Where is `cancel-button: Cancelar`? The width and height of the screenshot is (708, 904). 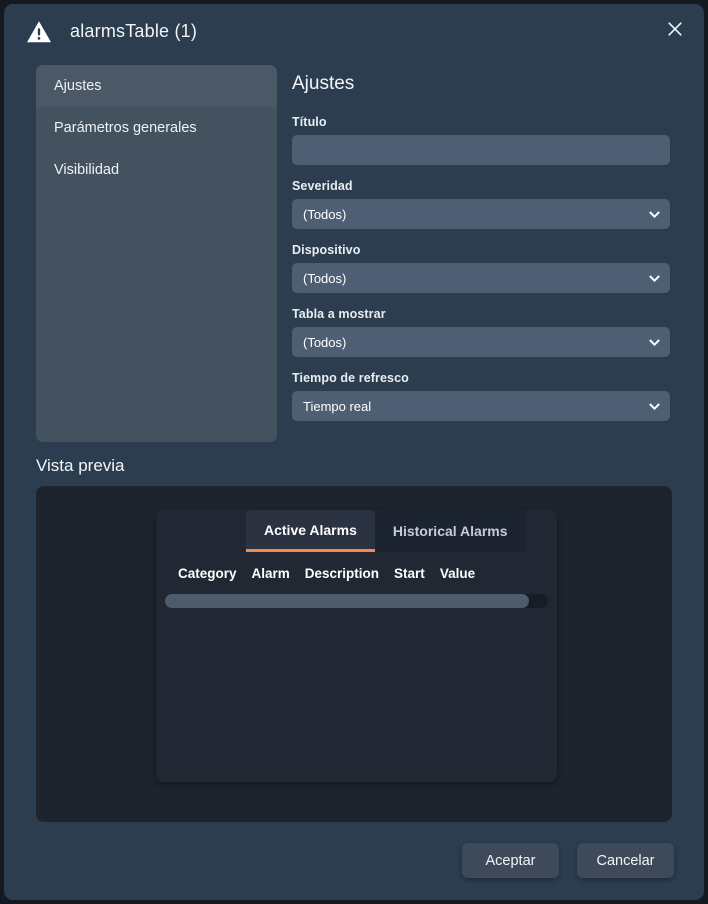 cancel-button: Cancelar is located at coordinates (625, 860).